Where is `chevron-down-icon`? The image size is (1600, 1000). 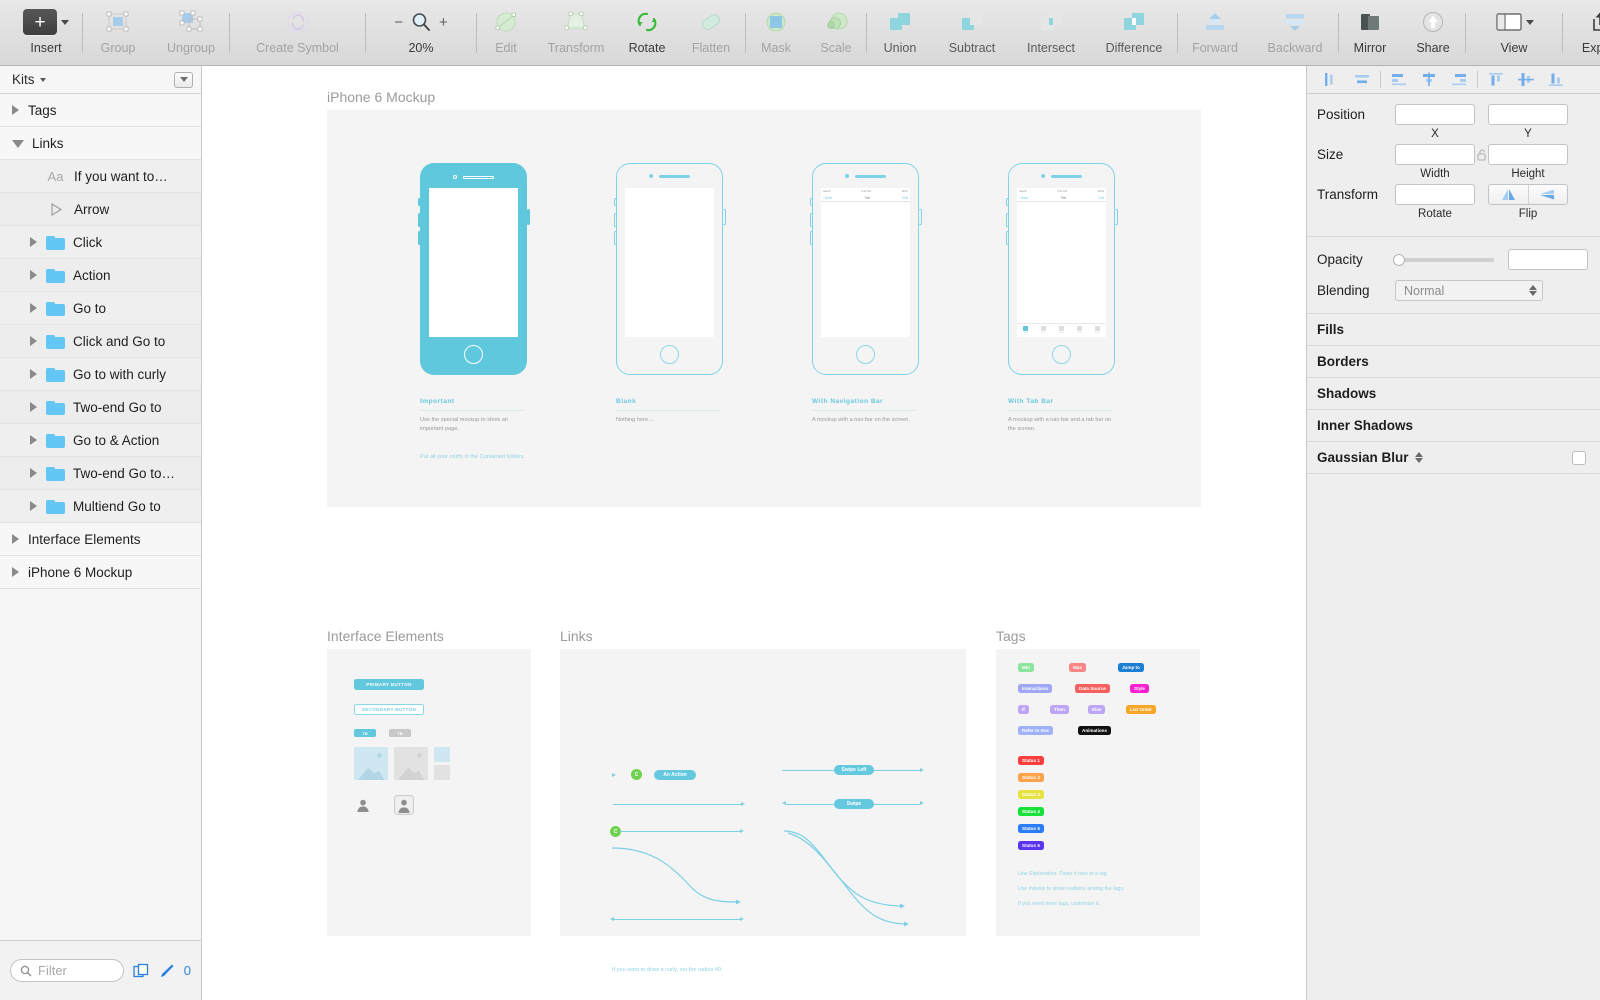
chevron-down-icon is located at coordinates (42, 79).